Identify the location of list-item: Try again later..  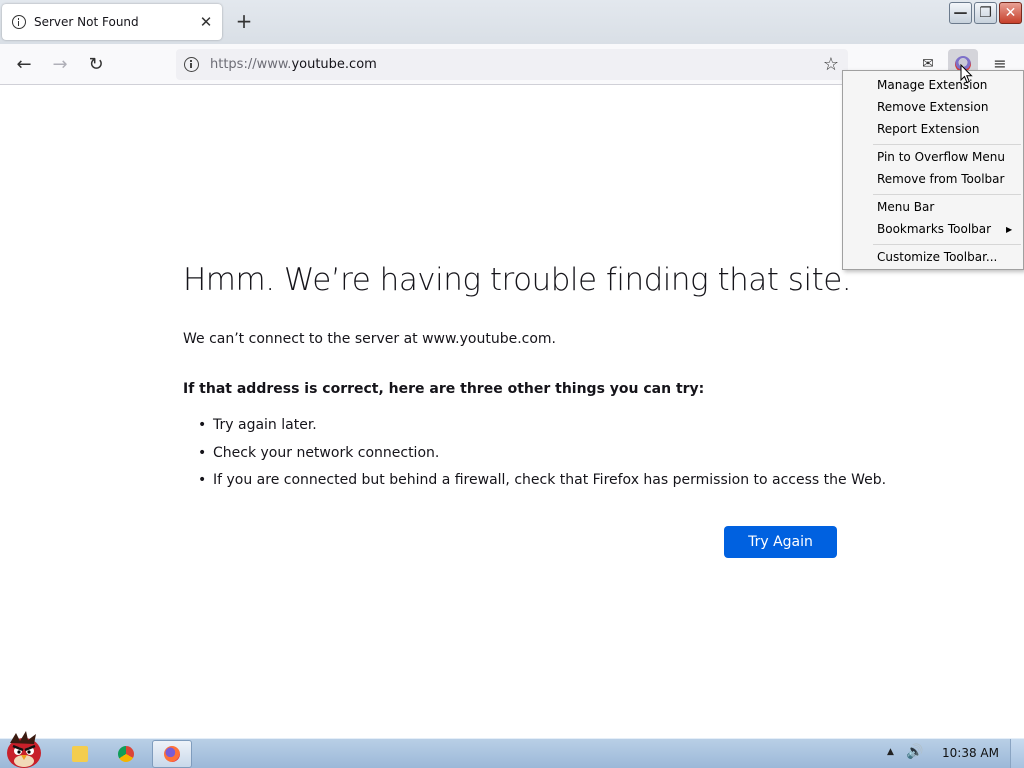
(542, 429).